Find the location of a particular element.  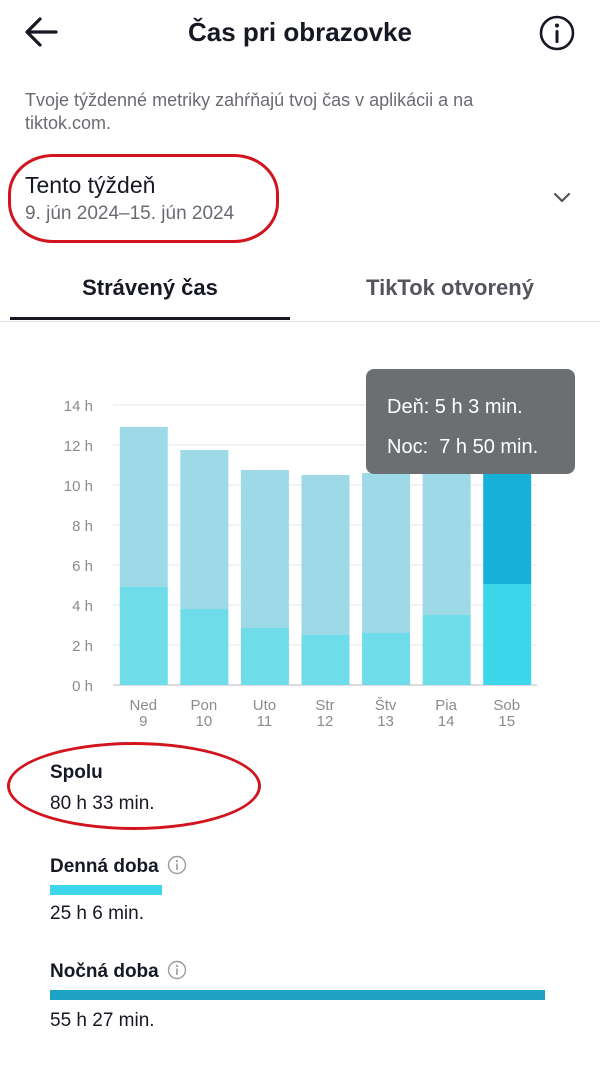

y-tick-label: 2 h is located at coordinates (82, 646).